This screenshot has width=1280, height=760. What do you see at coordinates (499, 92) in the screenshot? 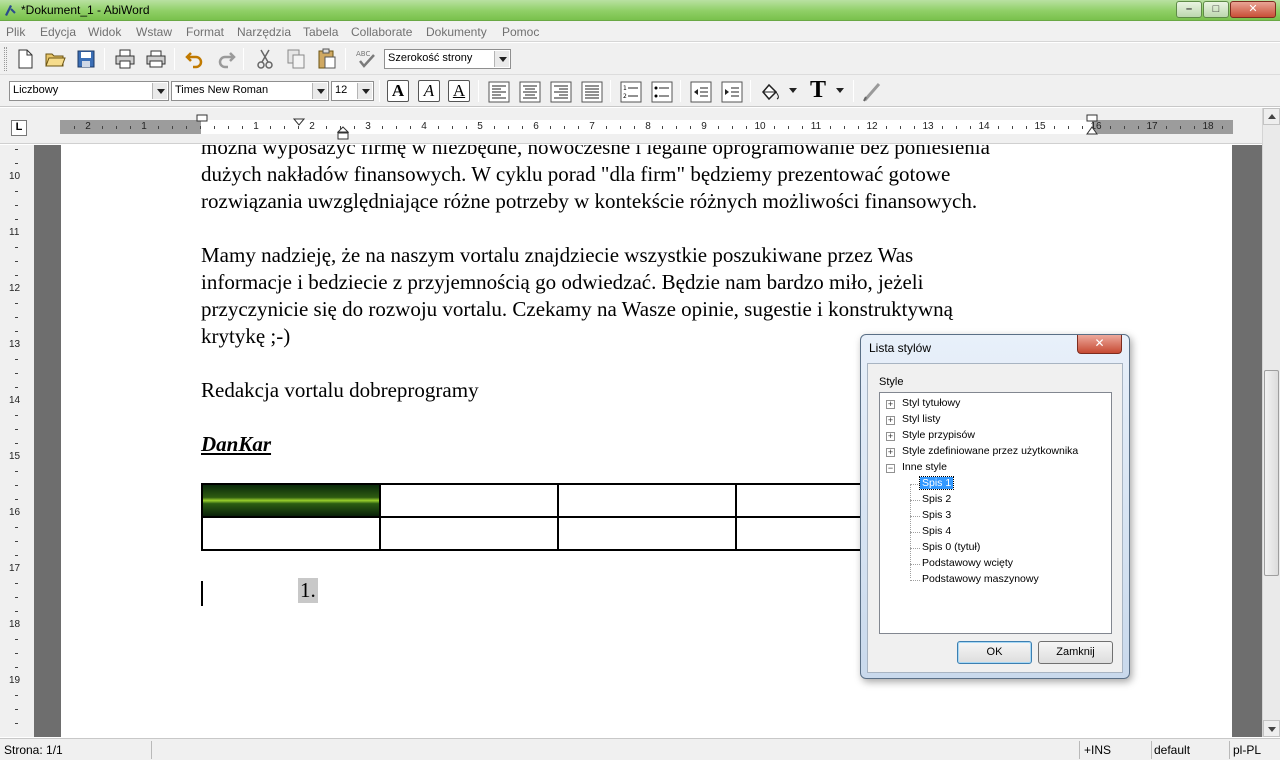
I see `align-left-icon` at bounding box center [499, 92].